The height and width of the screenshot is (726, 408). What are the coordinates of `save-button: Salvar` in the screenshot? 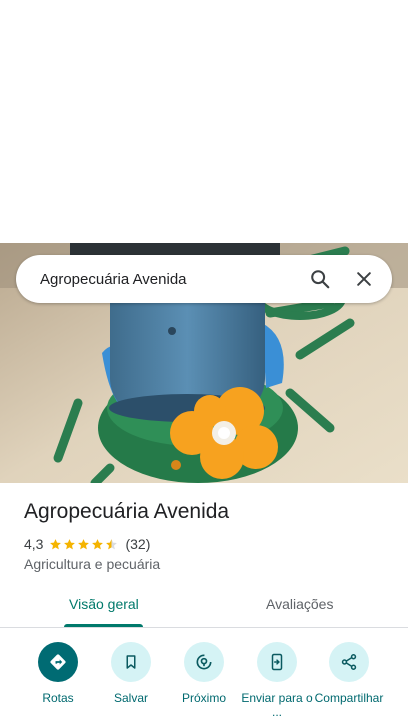 It's located at (131, 673).